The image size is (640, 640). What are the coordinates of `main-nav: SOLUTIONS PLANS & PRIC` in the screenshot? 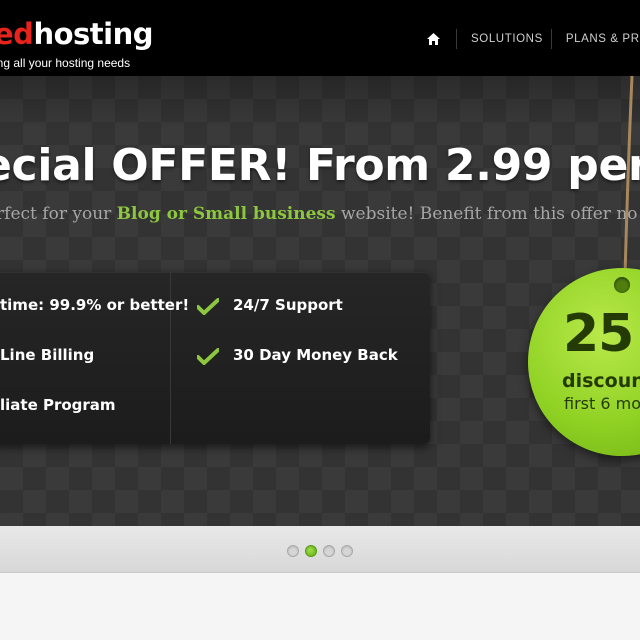 It's located at (529, 39).